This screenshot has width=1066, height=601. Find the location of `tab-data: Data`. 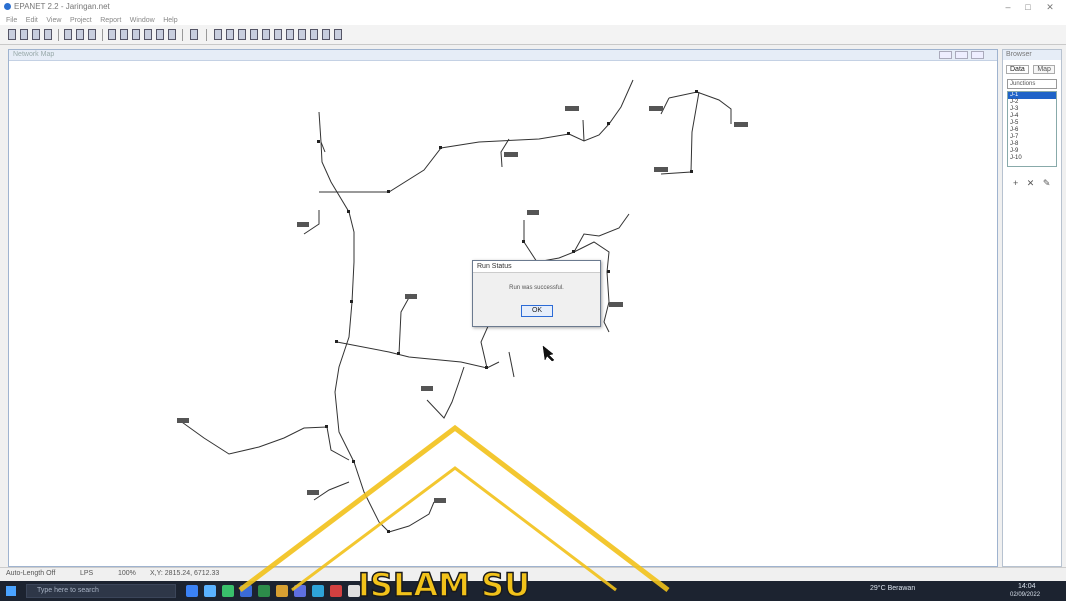

tab-data: Data is located at coordinates (1017, 69).